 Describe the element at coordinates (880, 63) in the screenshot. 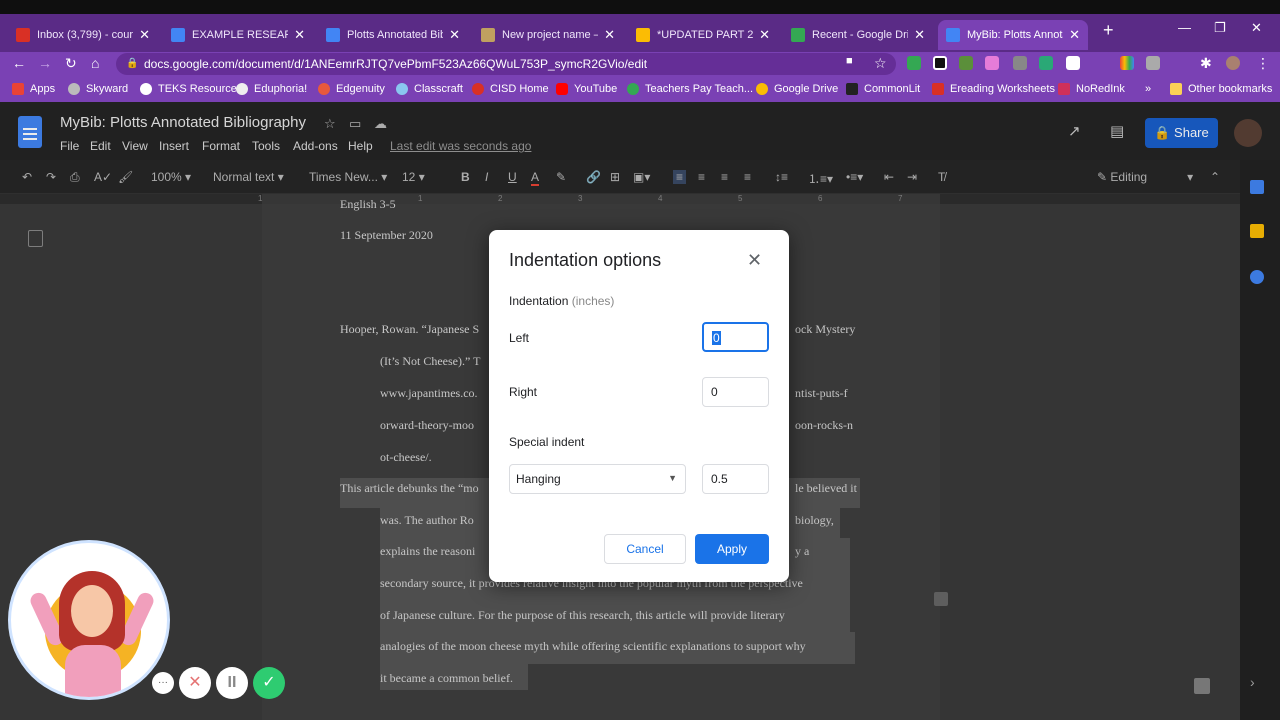

I see `star-bookmark-icon: ☆` at that location.